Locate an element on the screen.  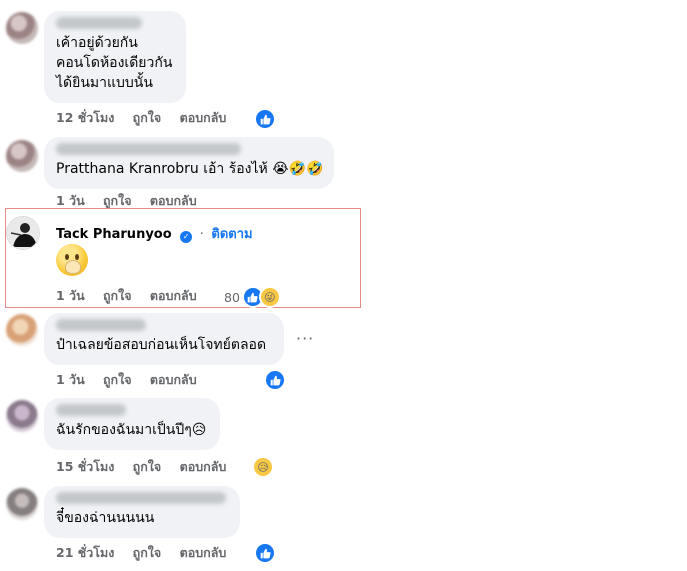
comment-bubble: ฉันรักของฉันมาเป็นปีๆ😥 is located at coordinates (132, 424).